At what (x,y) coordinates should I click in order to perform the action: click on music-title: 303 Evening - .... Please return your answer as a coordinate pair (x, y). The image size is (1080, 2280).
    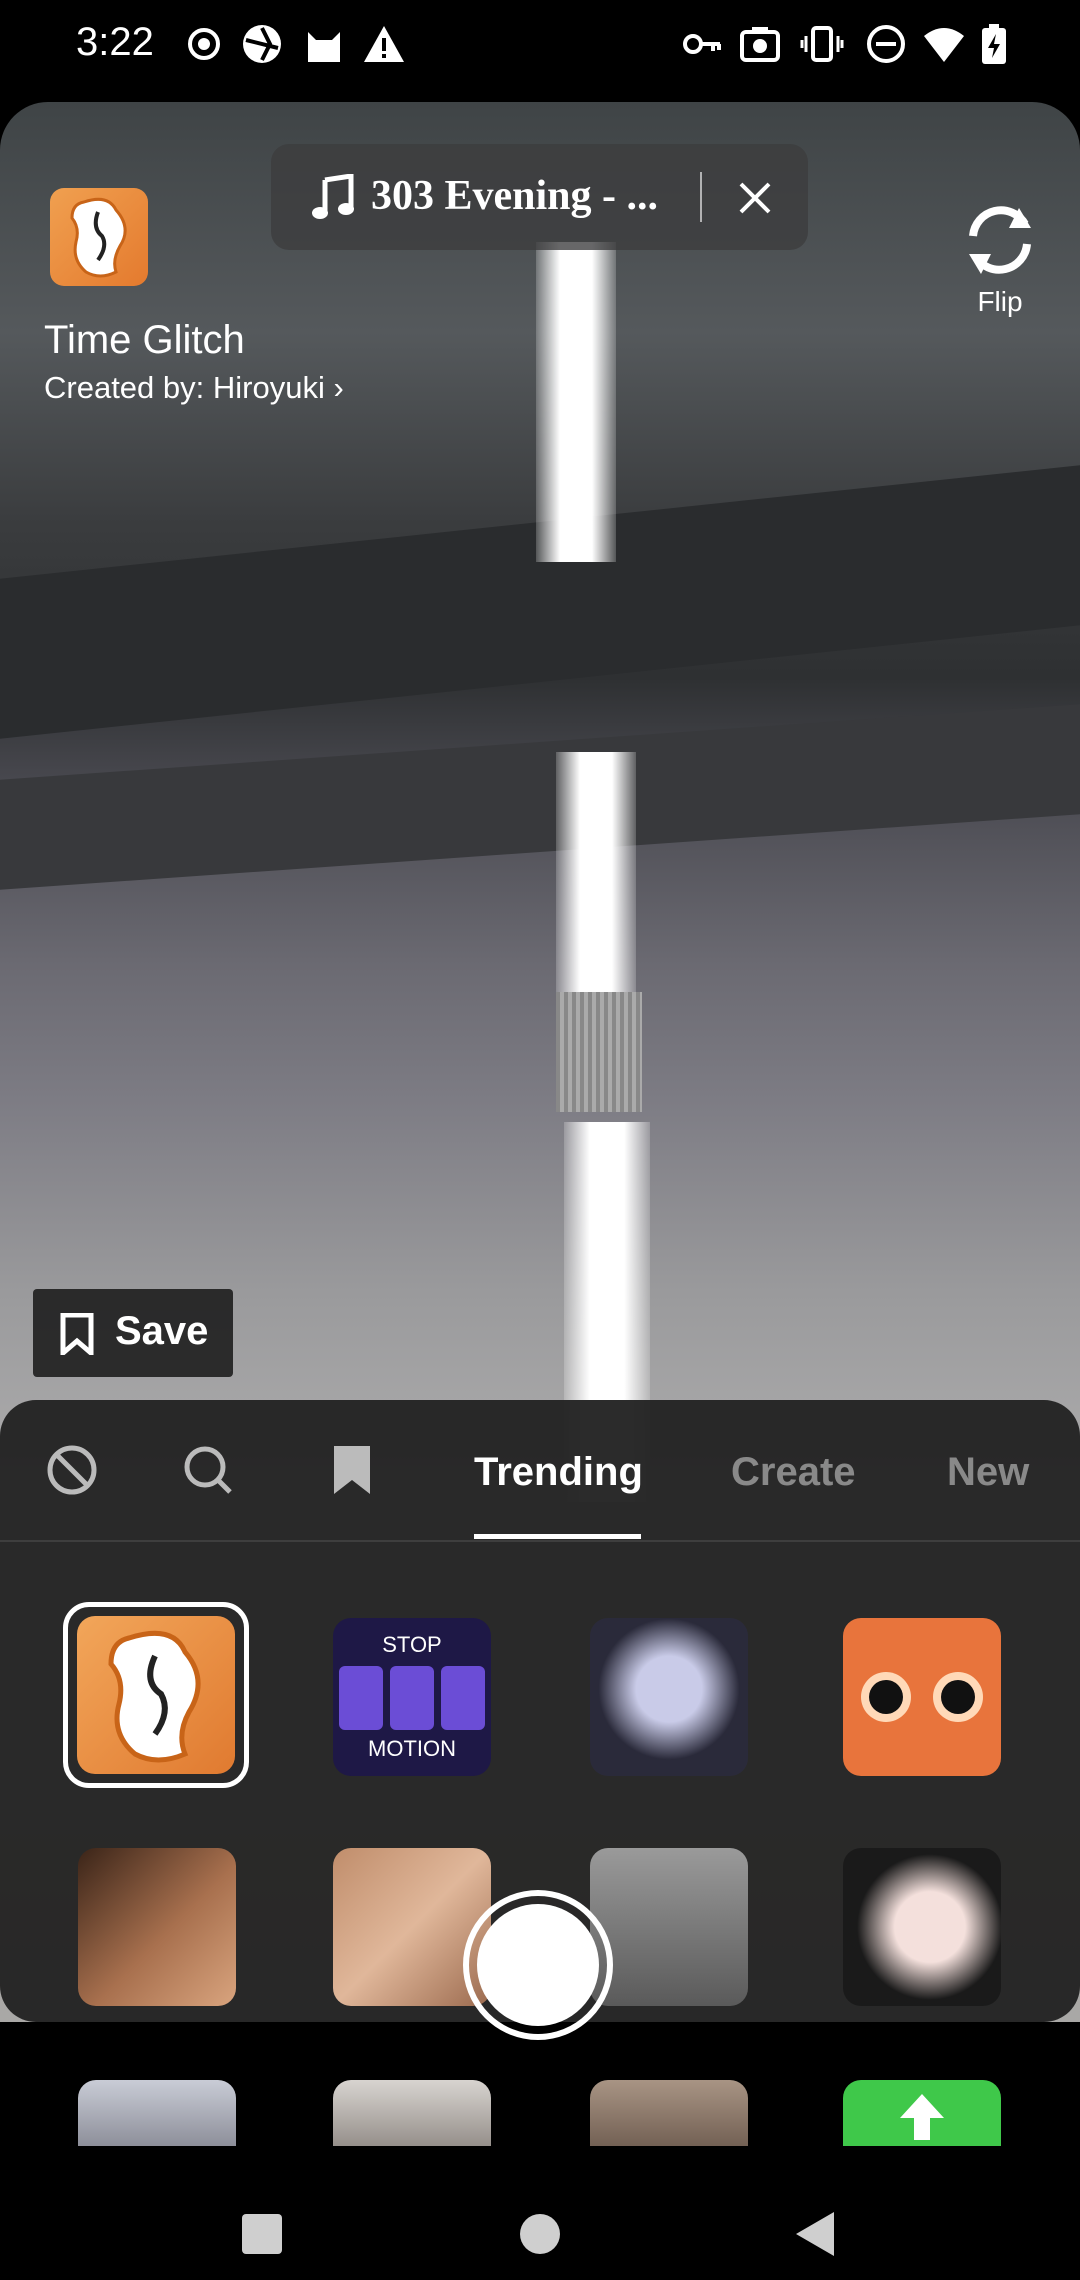
    Looking at the image, I should click on (515, 196).